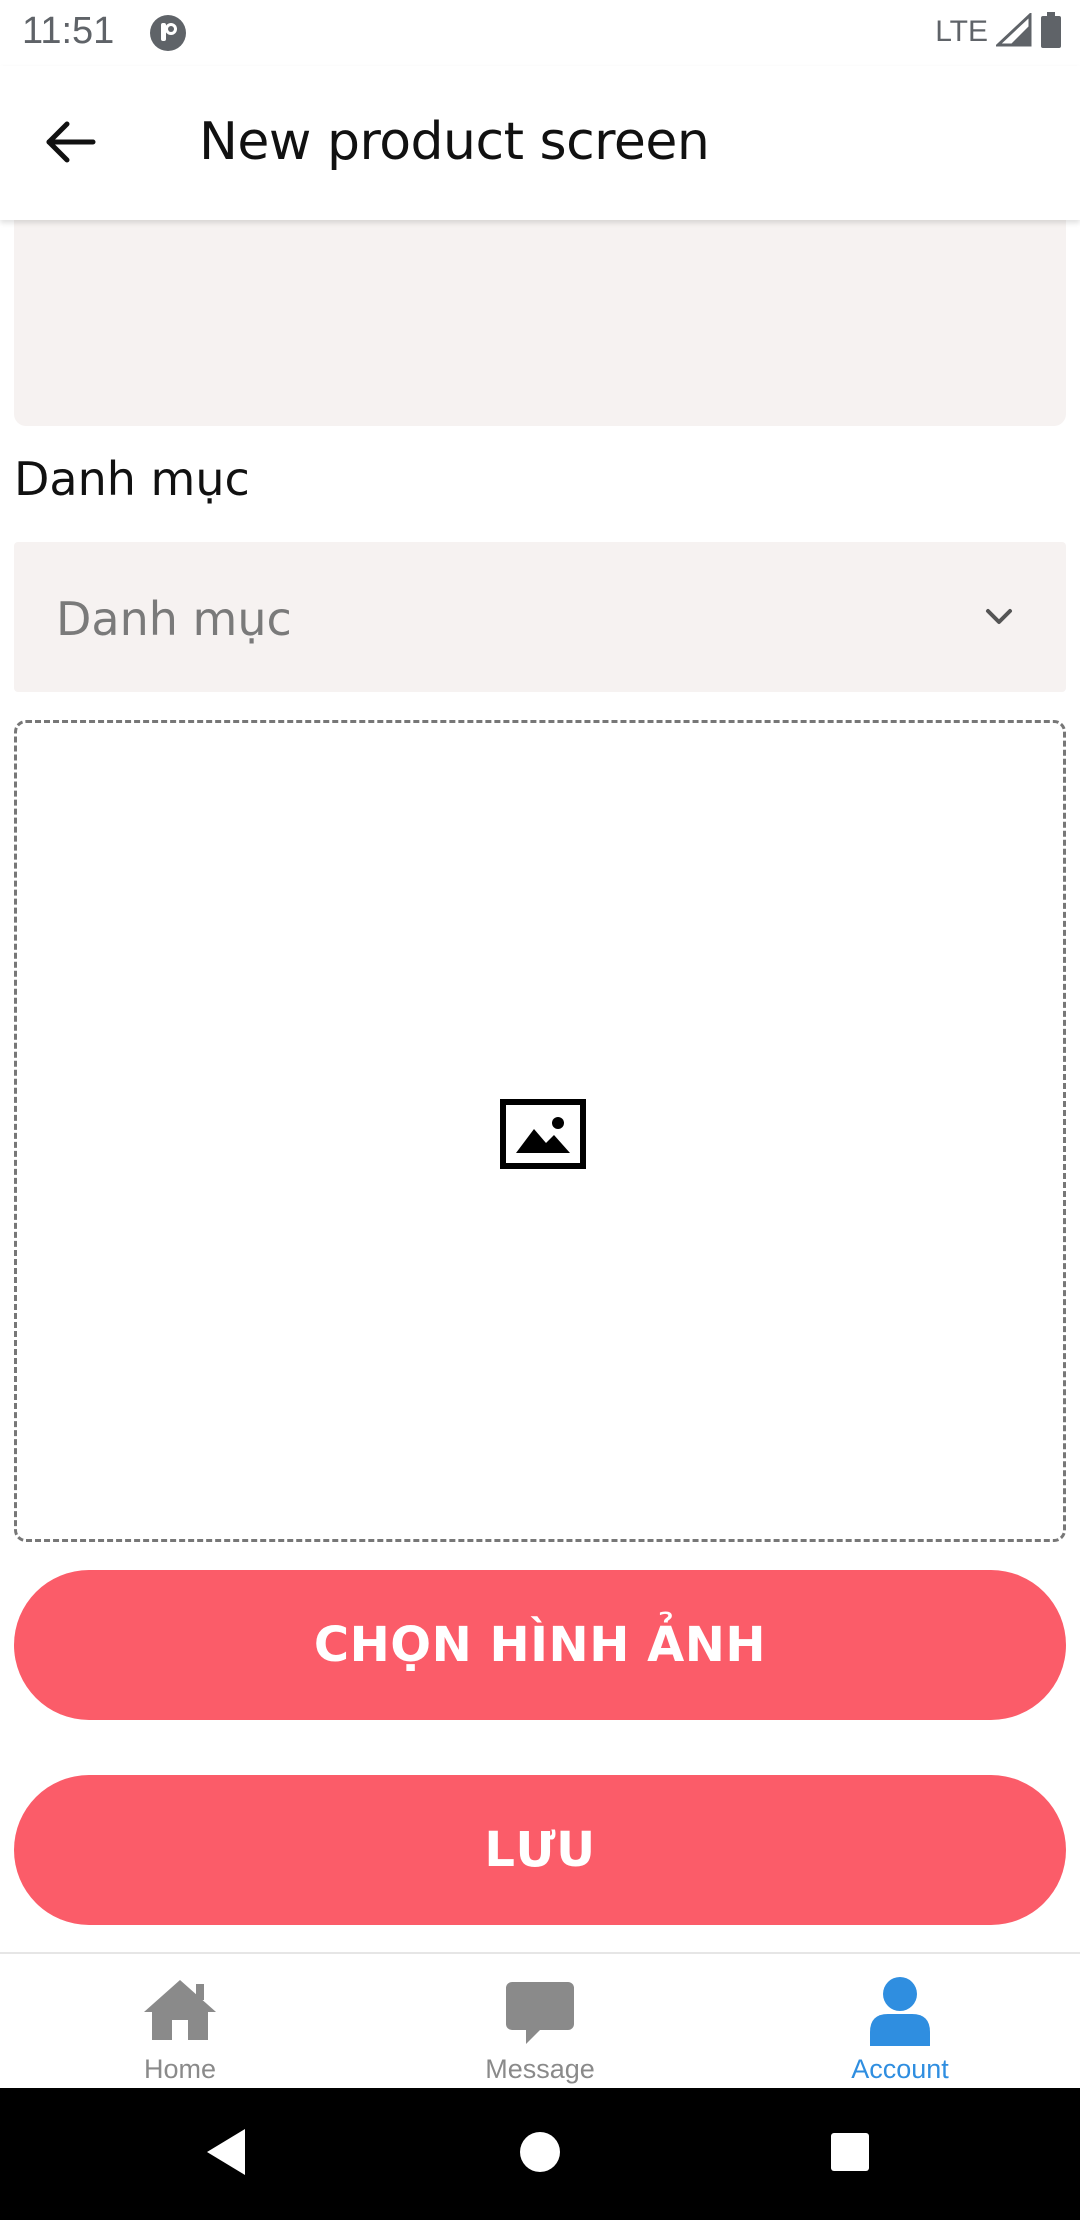 The image size is (1080, 2220). What do you see at coordinates (540, 1645) in the screenshot?
I see `choose-image-button: CHỌN HÌNH ẢNH` at bounding box center [540, 1645].